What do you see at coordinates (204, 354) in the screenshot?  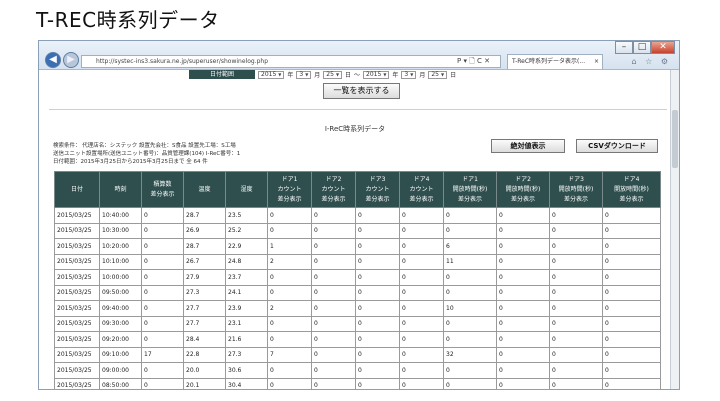 I see `table-cell: 22.8` at bounding box center [204, 354].